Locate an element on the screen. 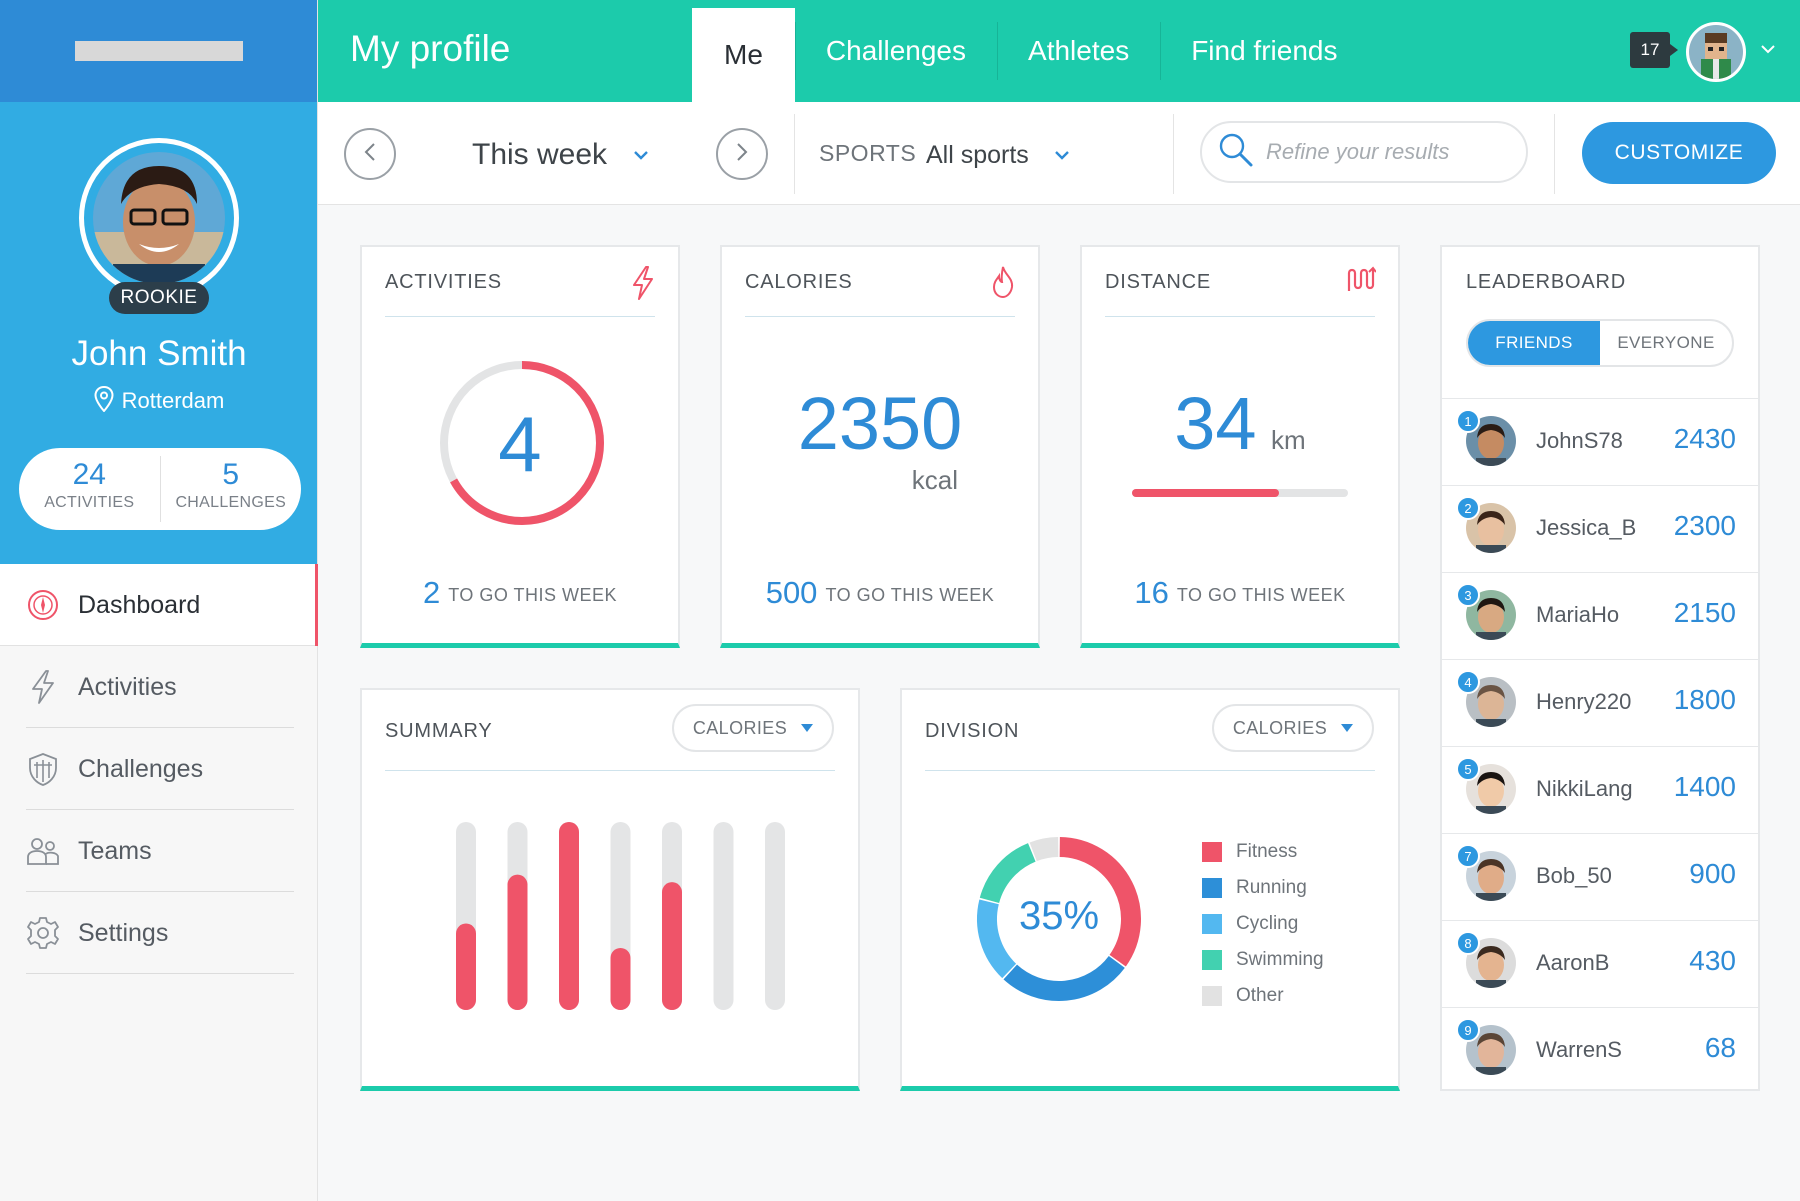 The image size is (1800, 1201). bar-tu is located at coordinates (517, 942).